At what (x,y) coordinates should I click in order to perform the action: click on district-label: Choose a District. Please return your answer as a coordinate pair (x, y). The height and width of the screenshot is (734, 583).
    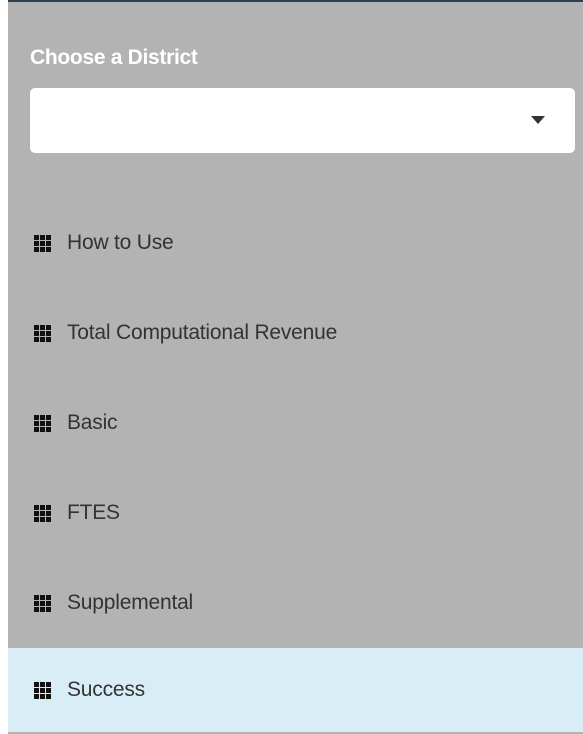
    Looking at the image, I should click on (114, 57).